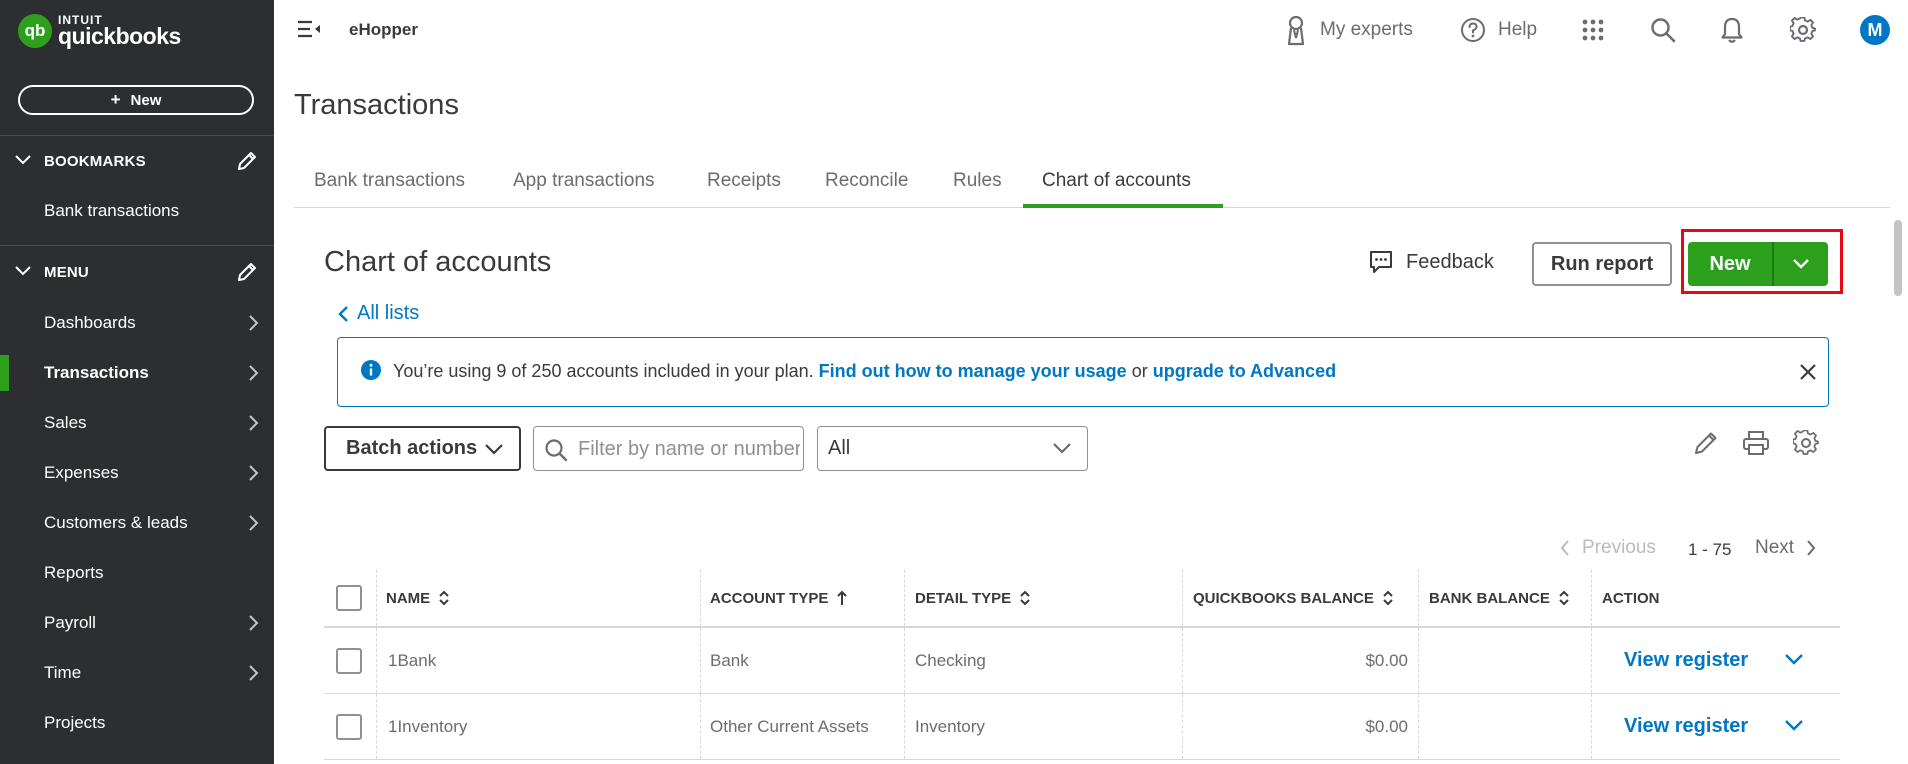  What do you see at coordinates (137, 272) in the screenshot?
I see `menu-header: MENU` at bounding box center [137, 272].